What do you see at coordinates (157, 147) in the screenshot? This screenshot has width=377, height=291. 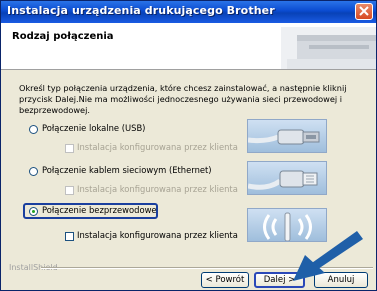 I see `label-usb-custom: Instalacja konfigurowana przez klienta` at bounding box center [157, 147].